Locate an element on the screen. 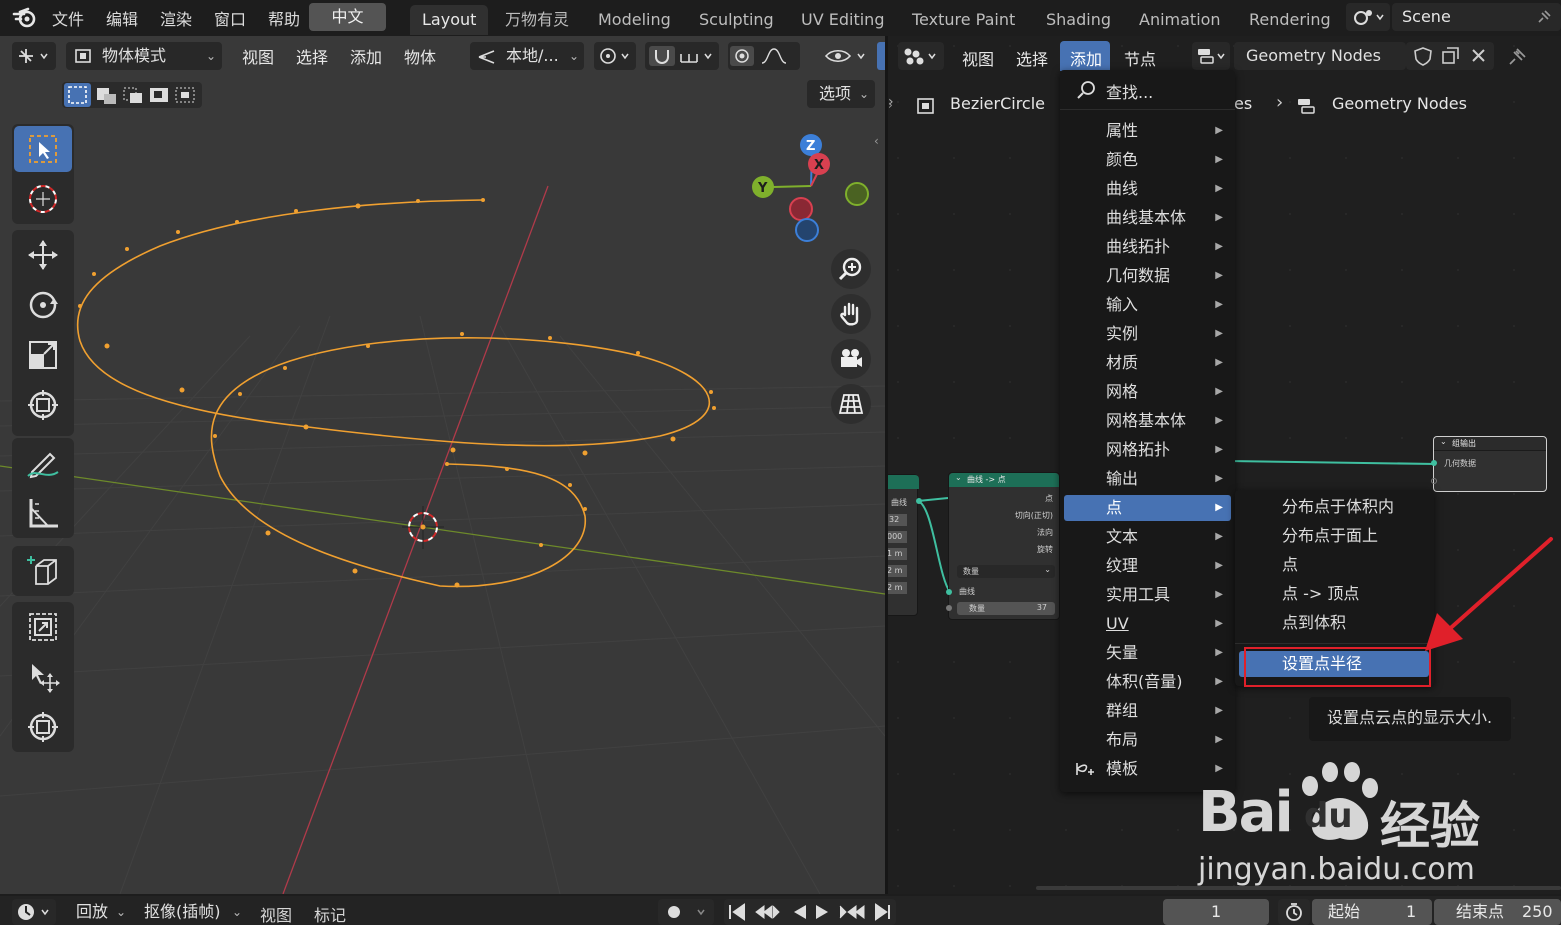 This screenshot has width=1561, height=925. gizmo-neg-x is located at coordinates (801, 209).